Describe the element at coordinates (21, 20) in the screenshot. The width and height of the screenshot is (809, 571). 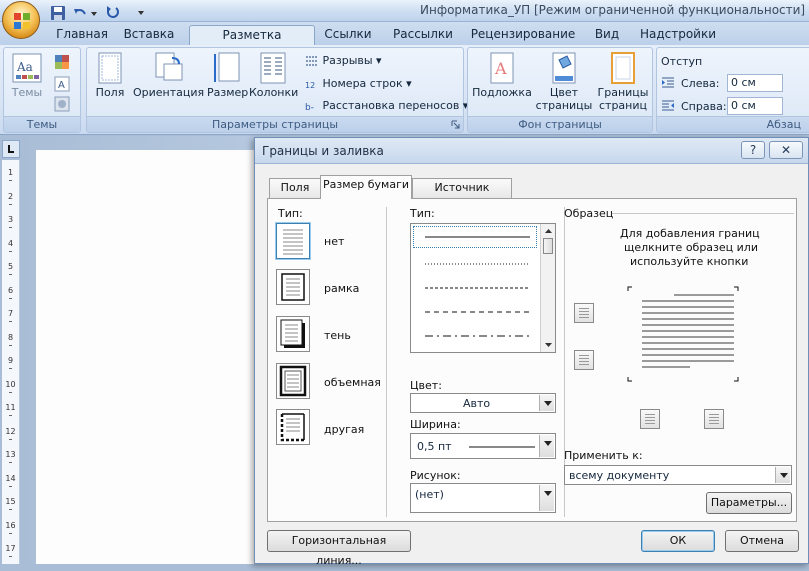
I see `office-button` at that location.